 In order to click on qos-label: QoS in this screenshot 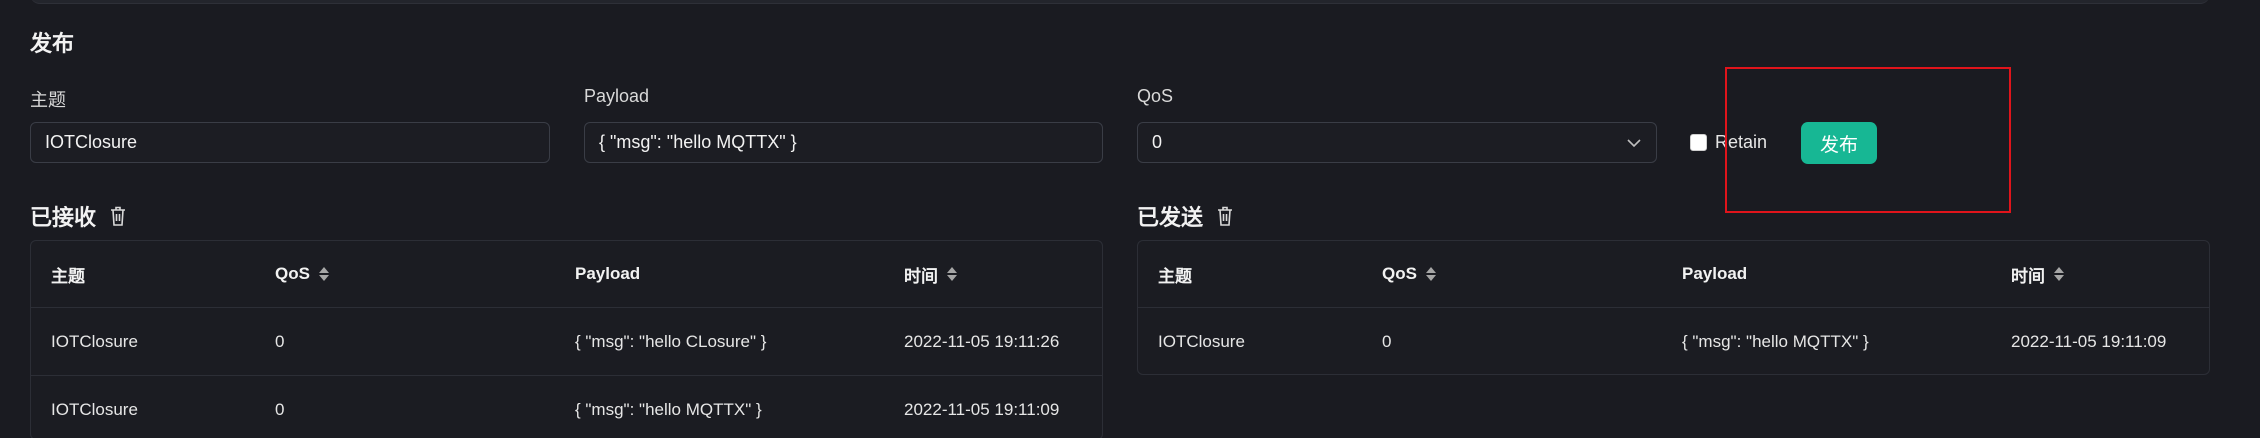, I will do `click(1155, 96)`.